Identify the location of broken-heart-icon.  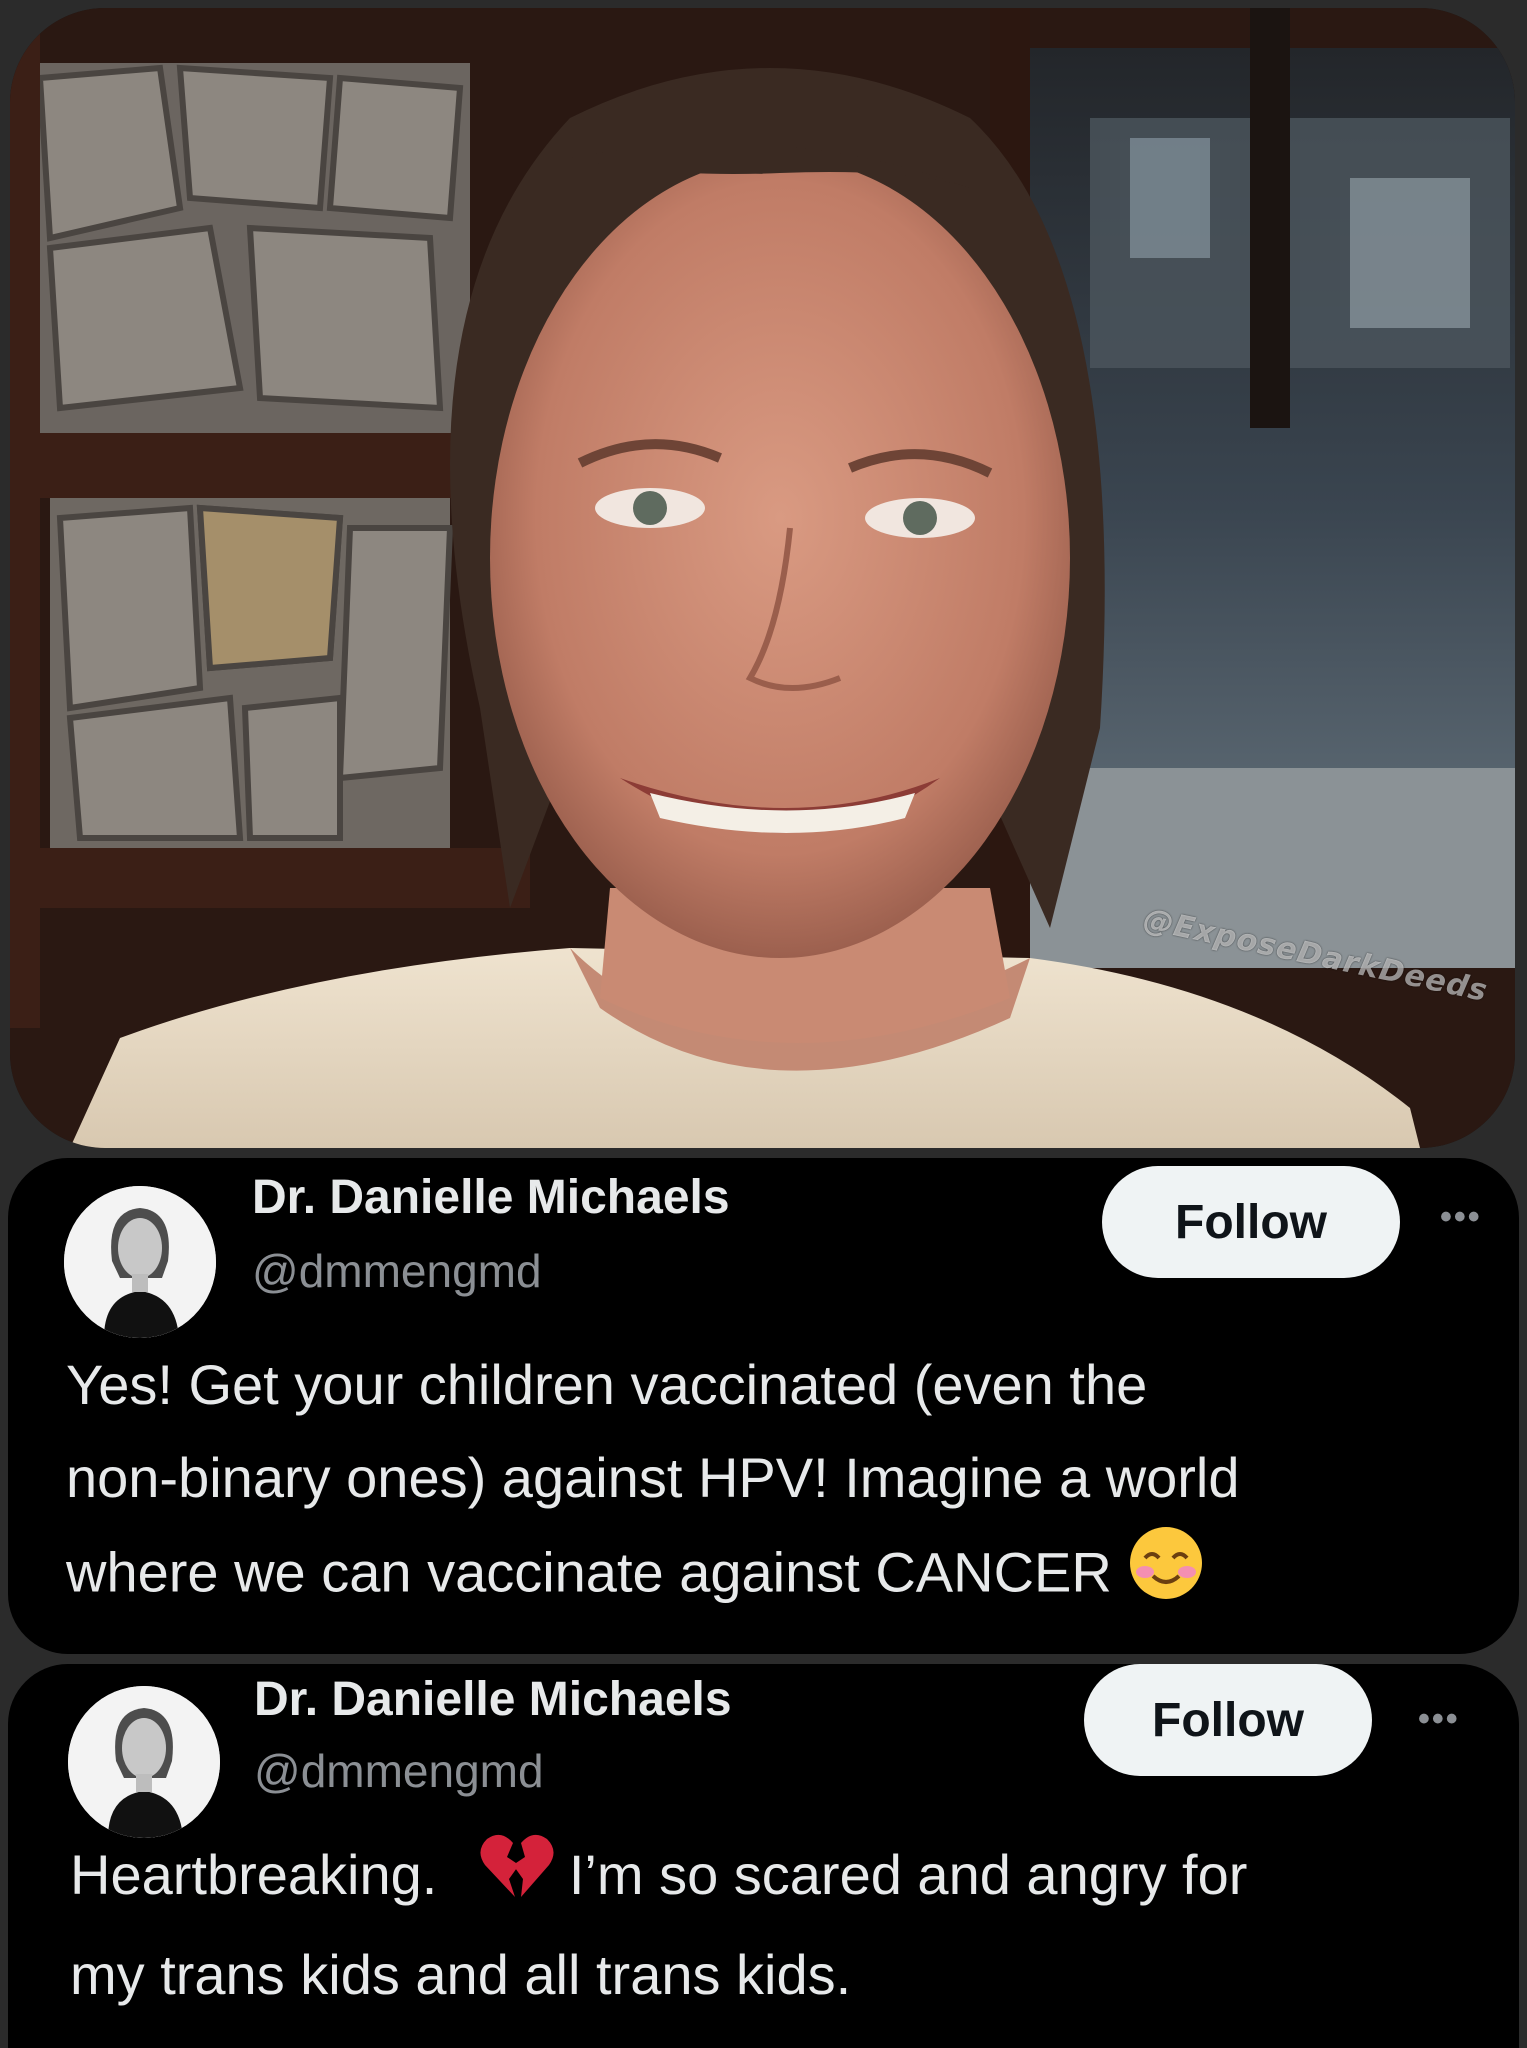
(517, 1879).